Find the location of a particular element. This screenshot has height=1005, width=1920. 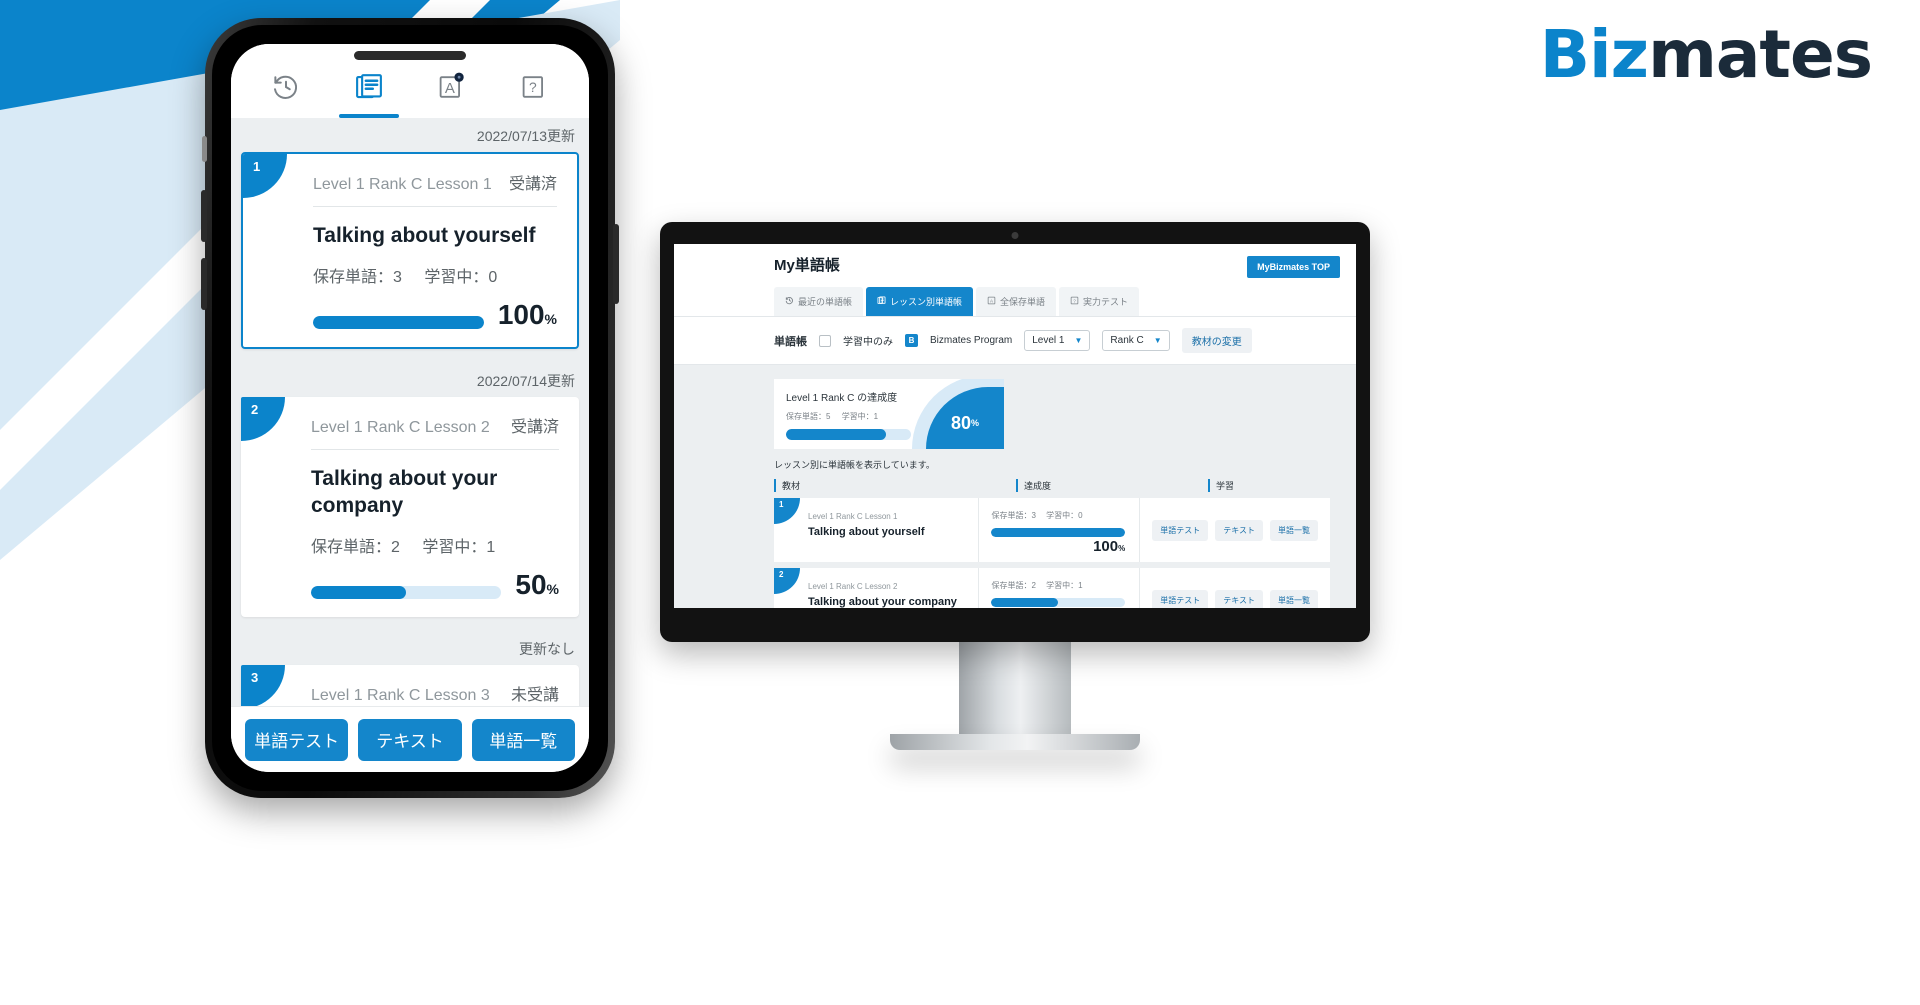

rank-select: Rank C ▼ is located at coordinates (1136, 340).